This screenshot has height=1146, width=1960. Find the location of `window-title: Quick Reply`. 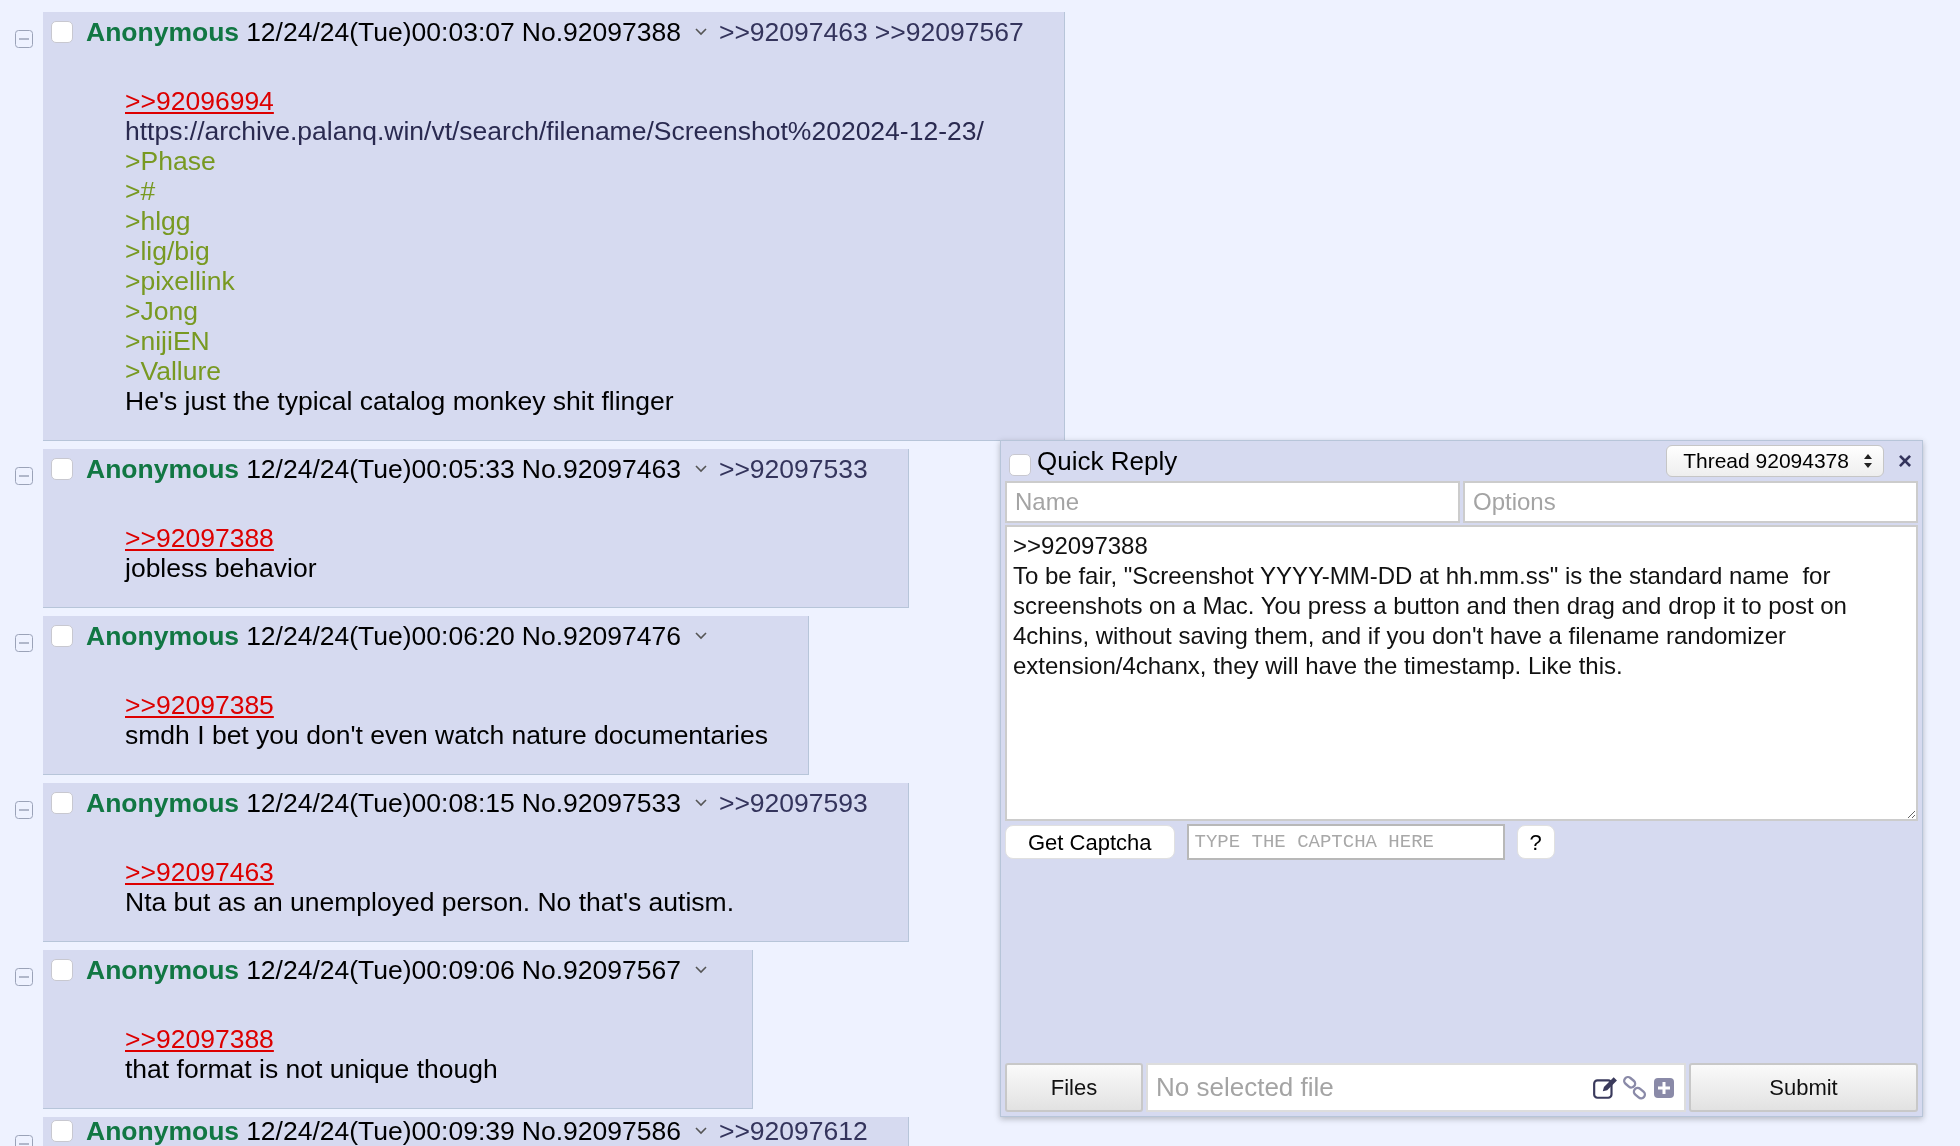

window-title: Quick Reply is located at coordinates (1107, 461).